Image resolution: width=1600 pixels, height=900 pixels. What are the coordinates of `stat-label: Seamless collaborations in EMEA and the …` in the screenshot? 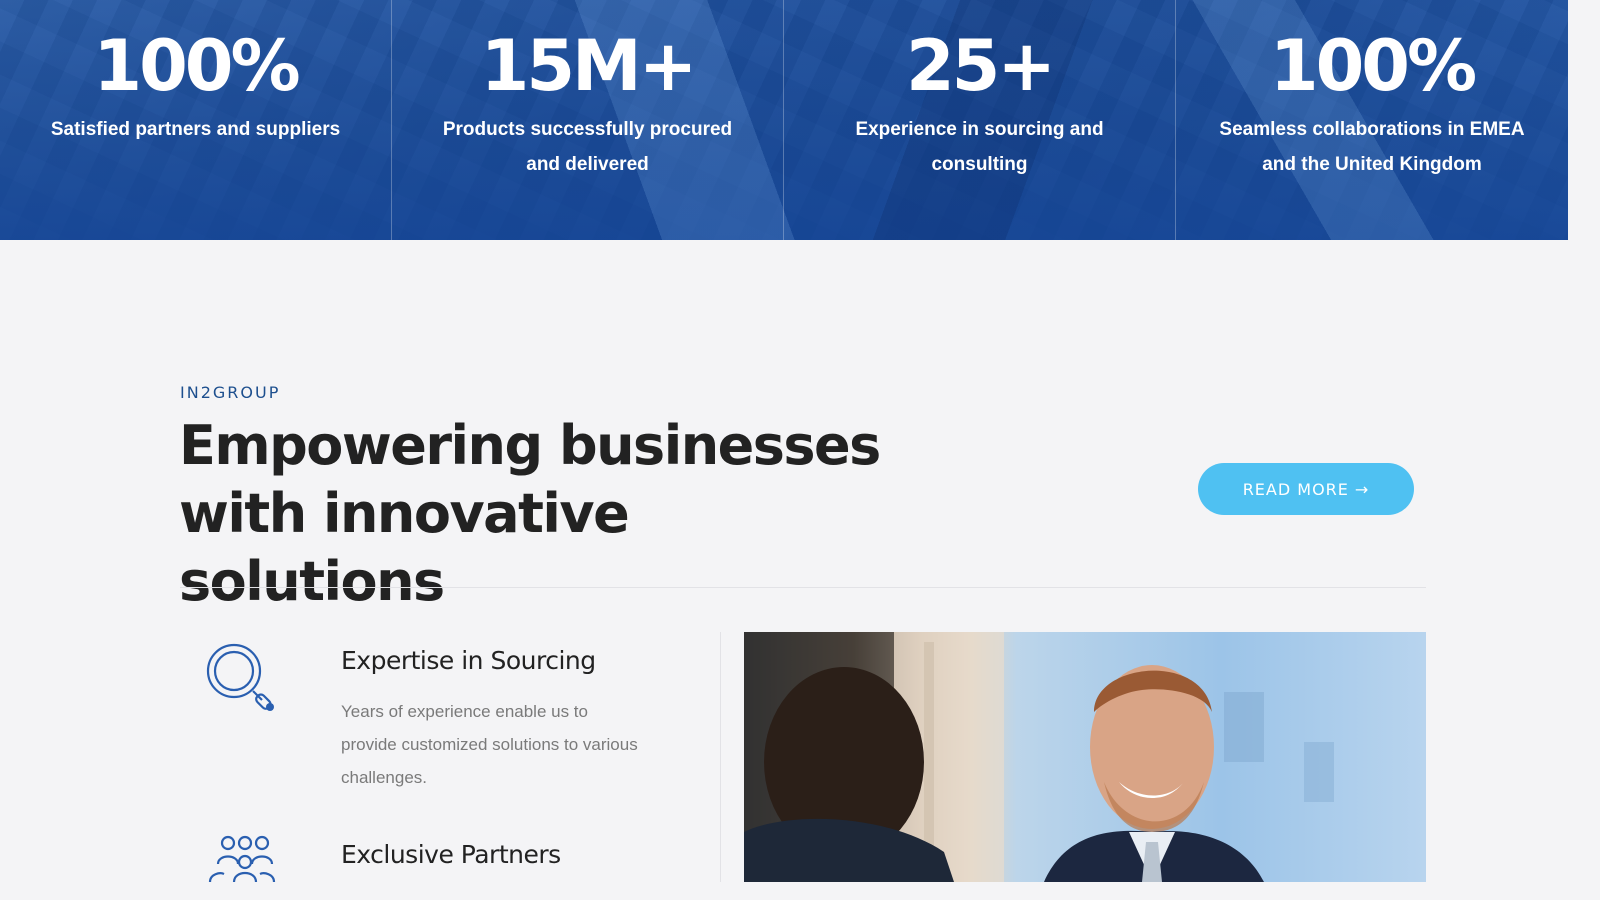 It's located at (1372, 147).